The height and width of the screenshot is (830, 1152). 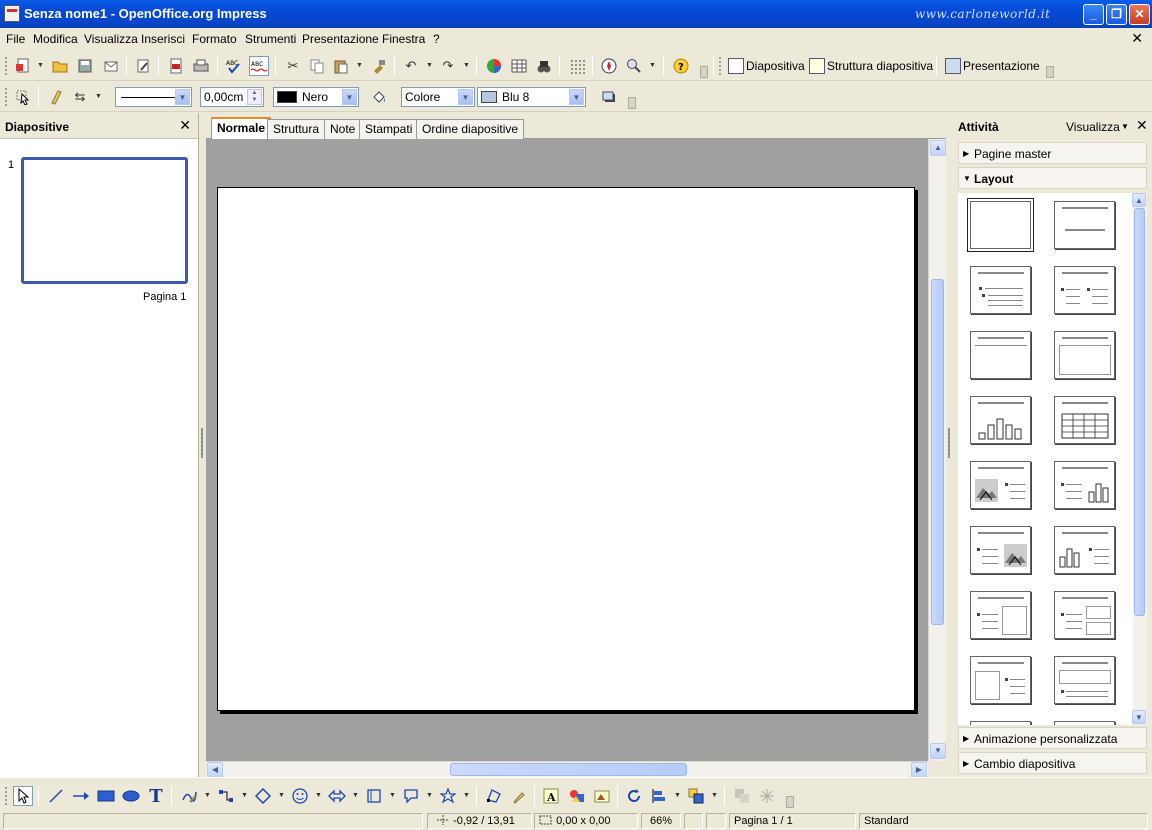 I want to click on menu-strumenti: Strumenti, so click(x=270, y=39).